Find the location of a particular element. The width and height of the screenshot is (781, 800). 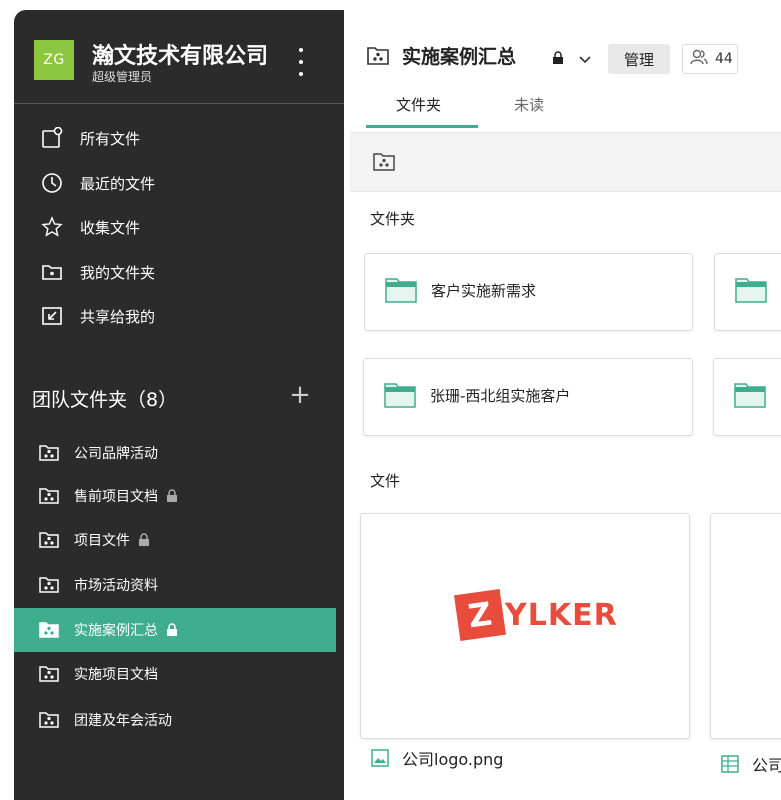

files-section-label: 文件 is located at coordinates (385, 481).